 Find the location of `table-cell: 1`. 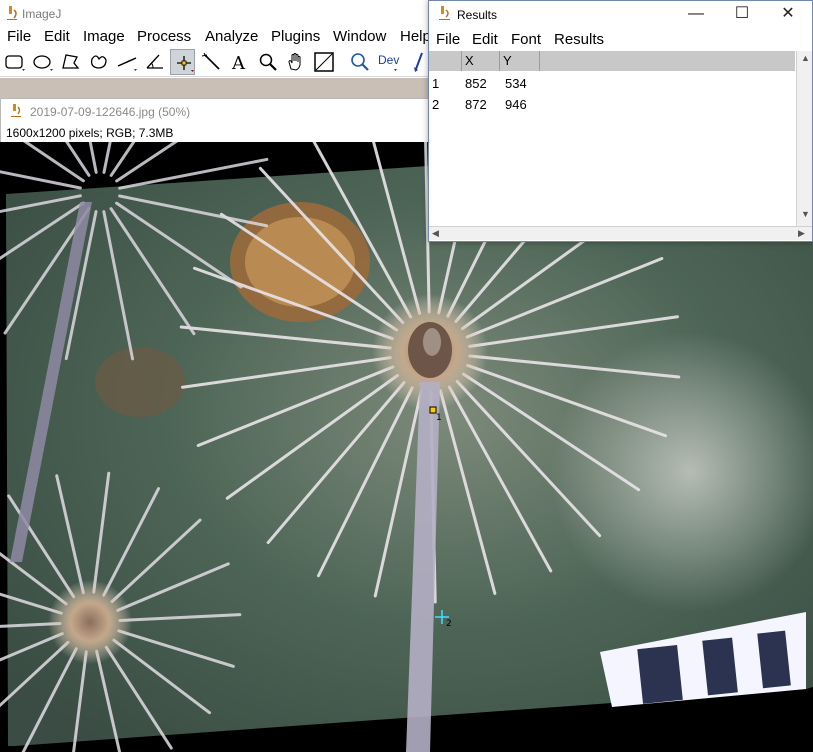

table-cell: 1 is located at coordinates (436, 83).